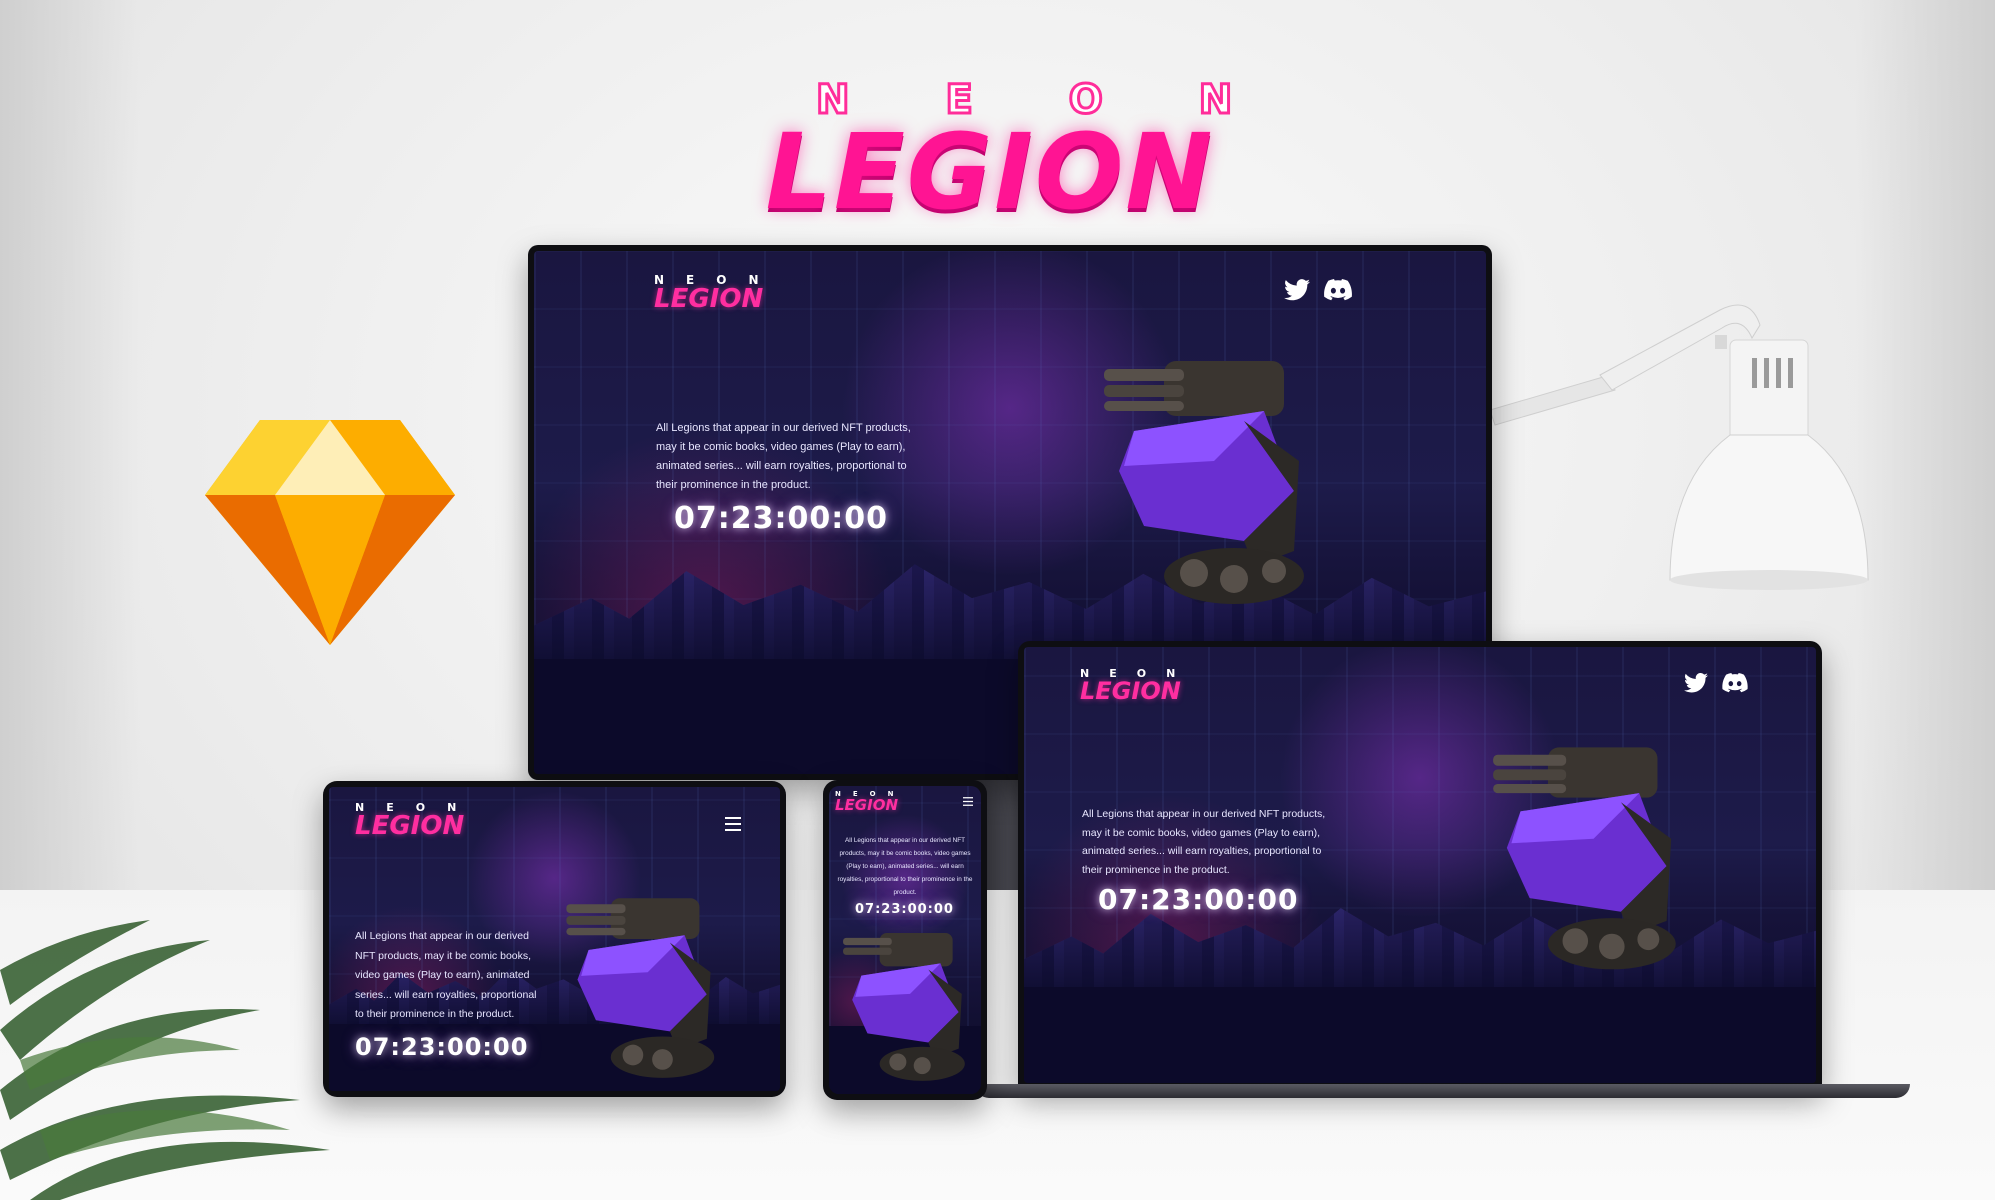 This screenshot has width=1995, height=1200. What do you see at coordinates (867, 805) in the screenshot?
I see `phone-site-logo-main: LEGION` at bounding box center [867, 805].